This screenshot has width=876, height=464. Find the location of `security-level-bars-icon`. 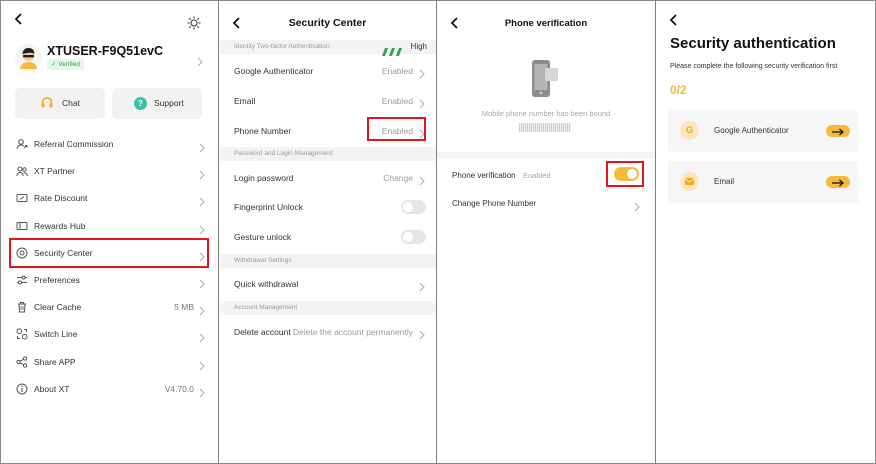

security-level-bars-icon is located at coordinates (392, 49).